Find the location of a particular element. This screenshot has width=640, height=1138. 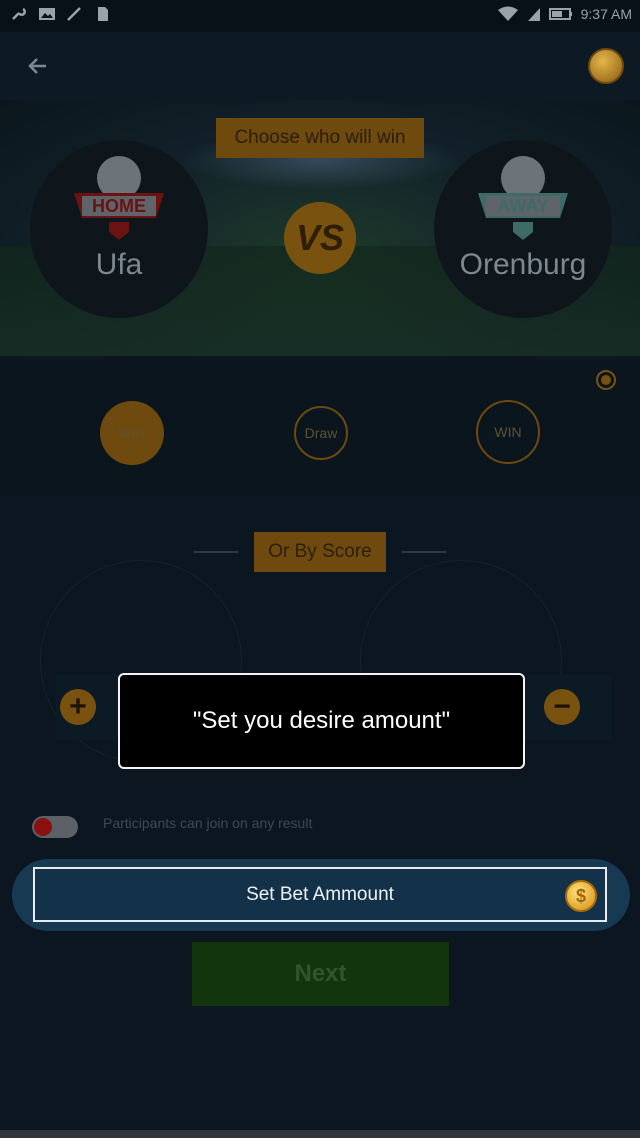

away-win-button: WIN is located at coordinates (508, 432).